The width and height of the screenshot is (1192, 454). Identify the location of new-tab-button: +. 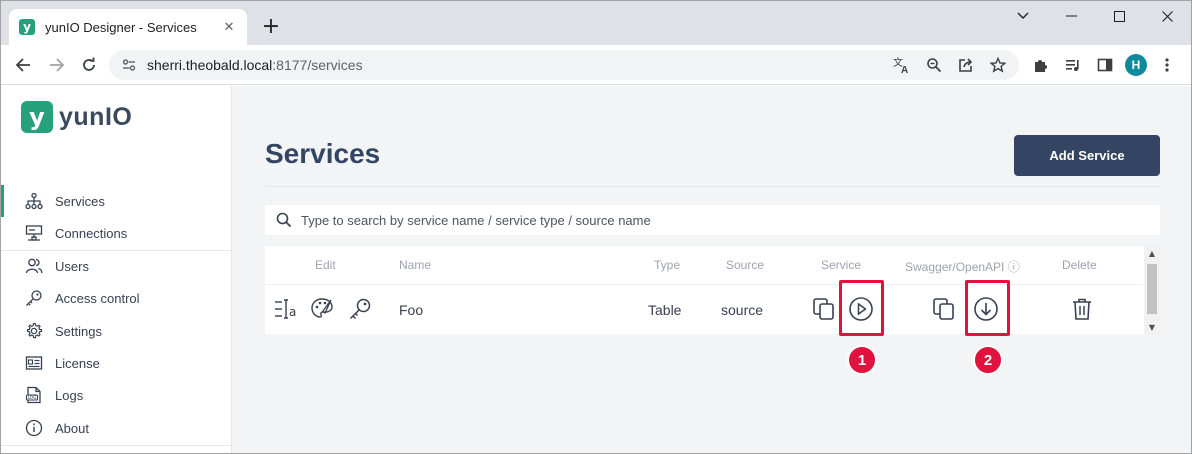
(271, 26).